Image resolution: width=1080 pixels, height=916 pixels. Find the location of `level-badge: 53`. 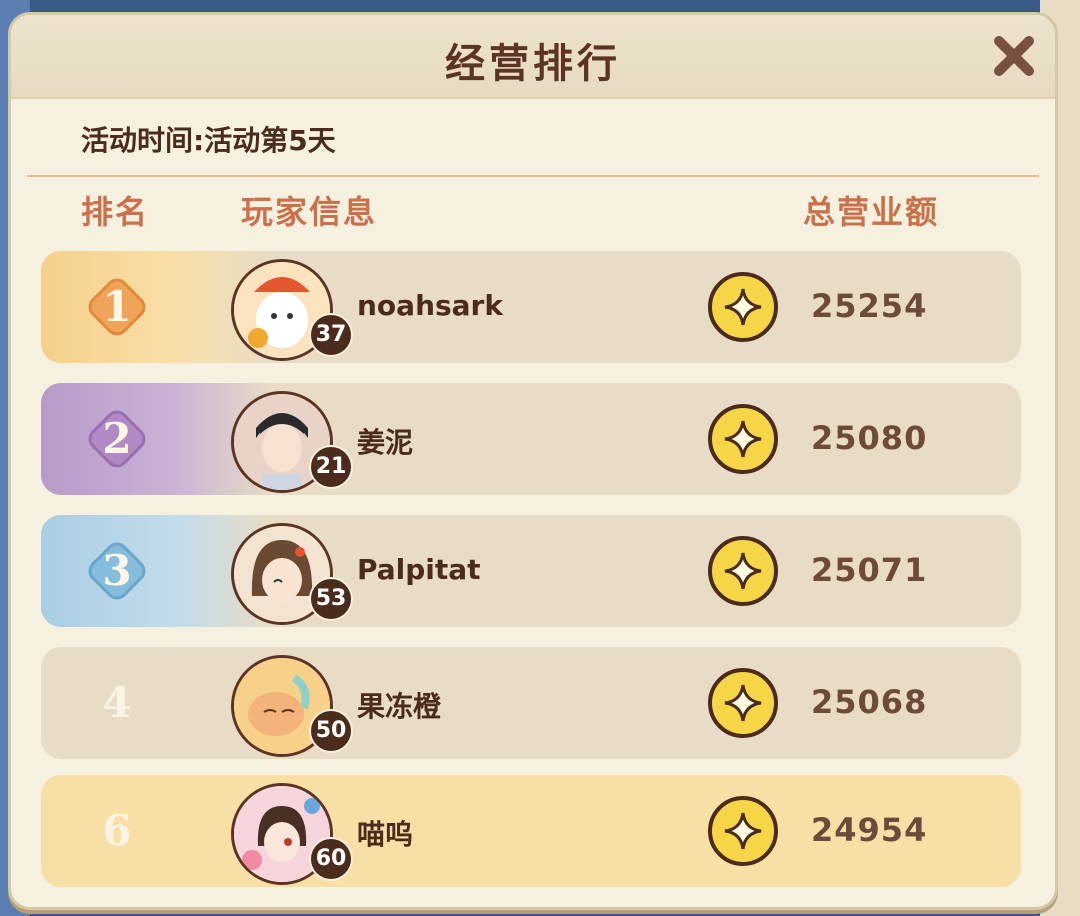

level-badge: 53 is located at coordinates (331, 599).